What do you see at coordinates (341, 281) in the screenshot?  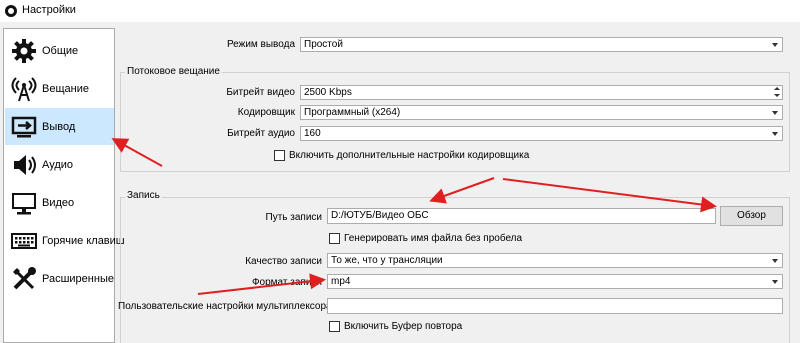 I see `record-format-value: mp4` at bounding box center [341, 281].